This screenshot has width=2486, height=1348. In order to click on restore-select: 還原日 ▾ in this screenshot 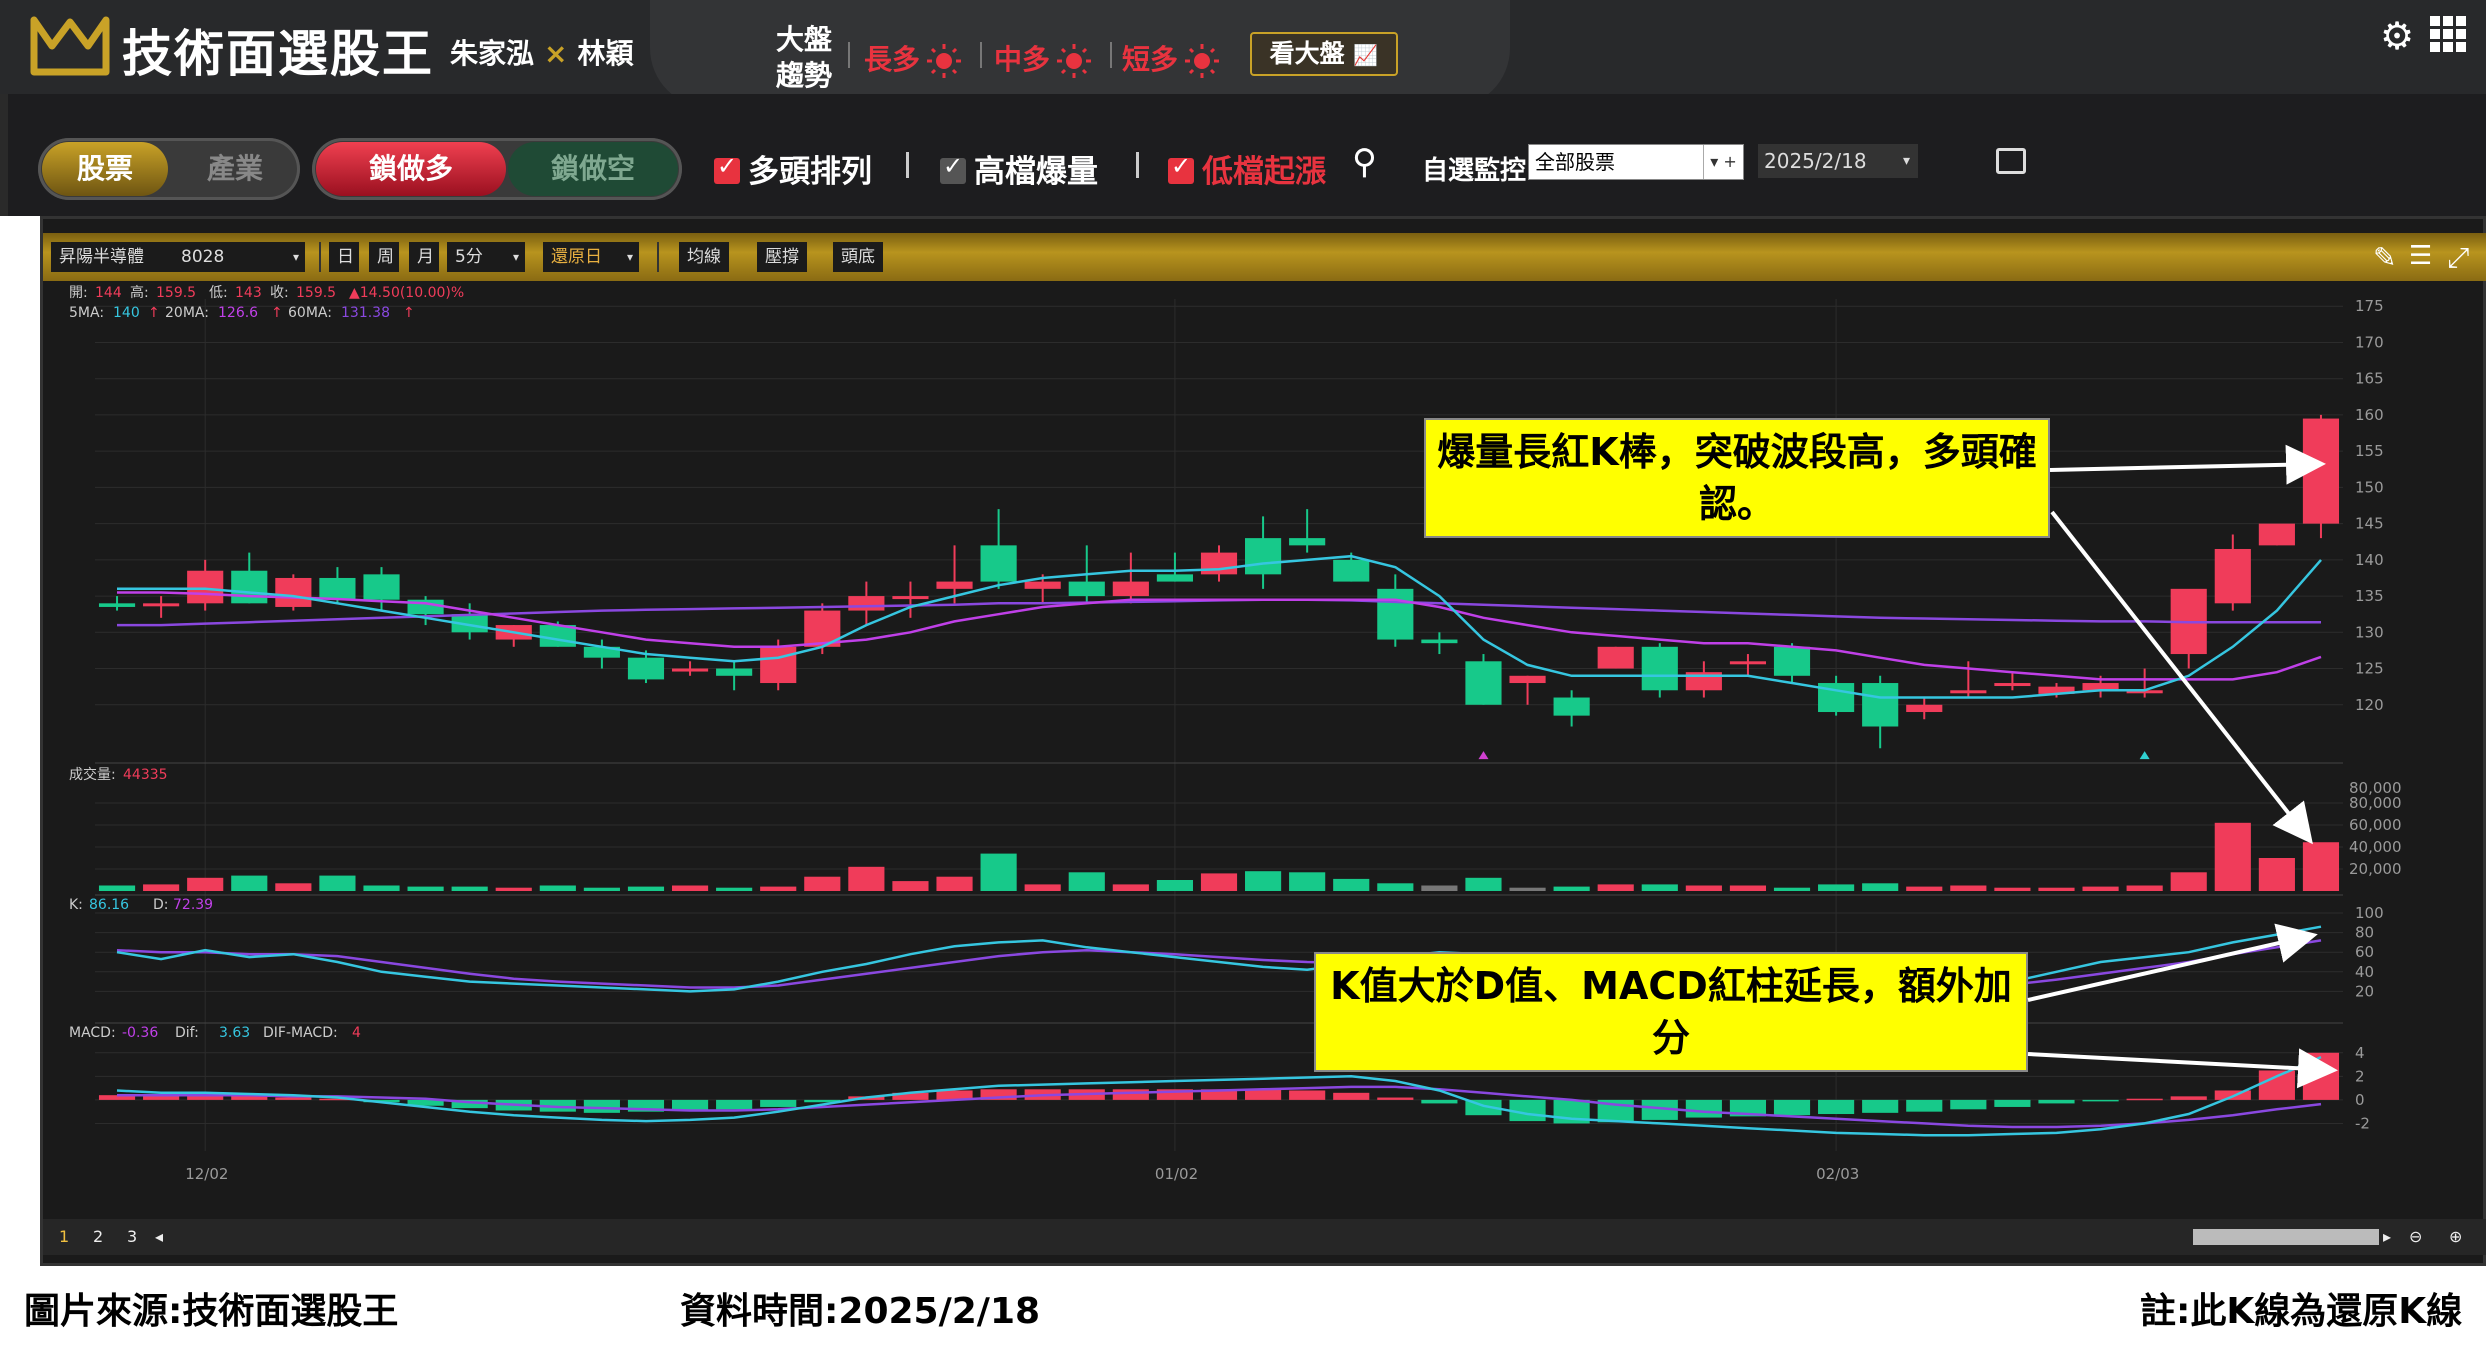, I will do `click(591, 257)`.